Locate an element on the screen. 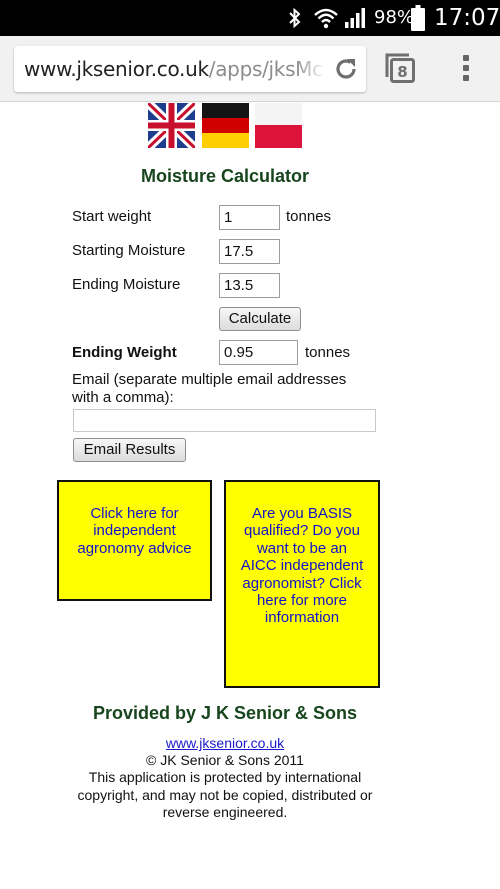 Image resolution: width=500 pixels, height=889 pixels. starting-moisture-input: 17.5 is located at coordinates (249, 251).